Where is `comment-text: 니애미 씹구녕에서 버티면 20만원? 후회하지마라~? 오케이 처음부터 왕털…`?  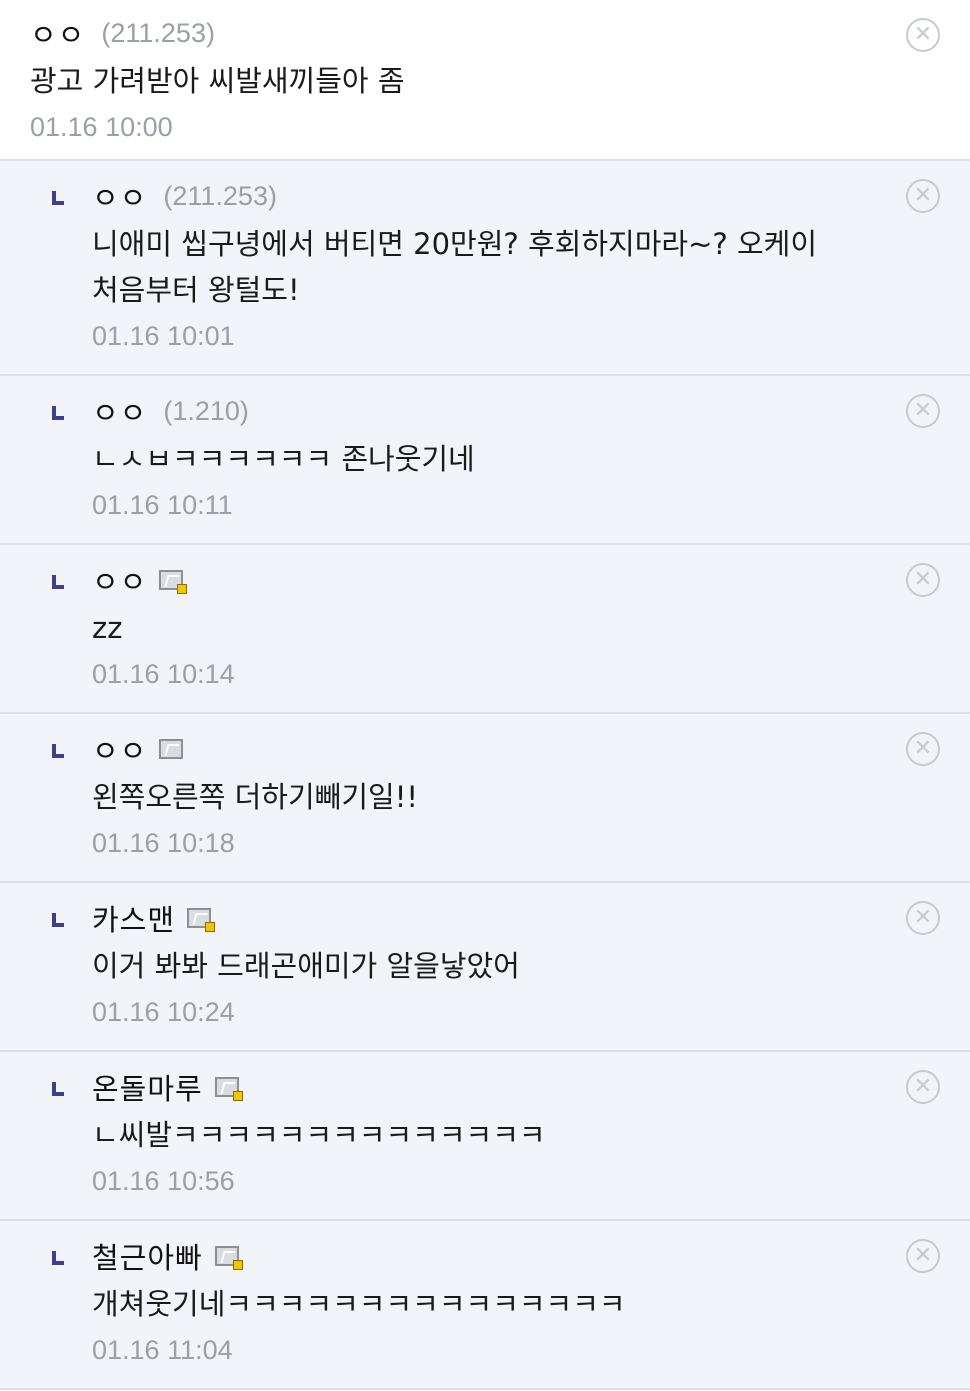 comment-text: 니애미 씹구녕에서 버티면 20만원? 후회하지마라~? 오케이 처음부터 왕털… is located at coordinates (455, 267).